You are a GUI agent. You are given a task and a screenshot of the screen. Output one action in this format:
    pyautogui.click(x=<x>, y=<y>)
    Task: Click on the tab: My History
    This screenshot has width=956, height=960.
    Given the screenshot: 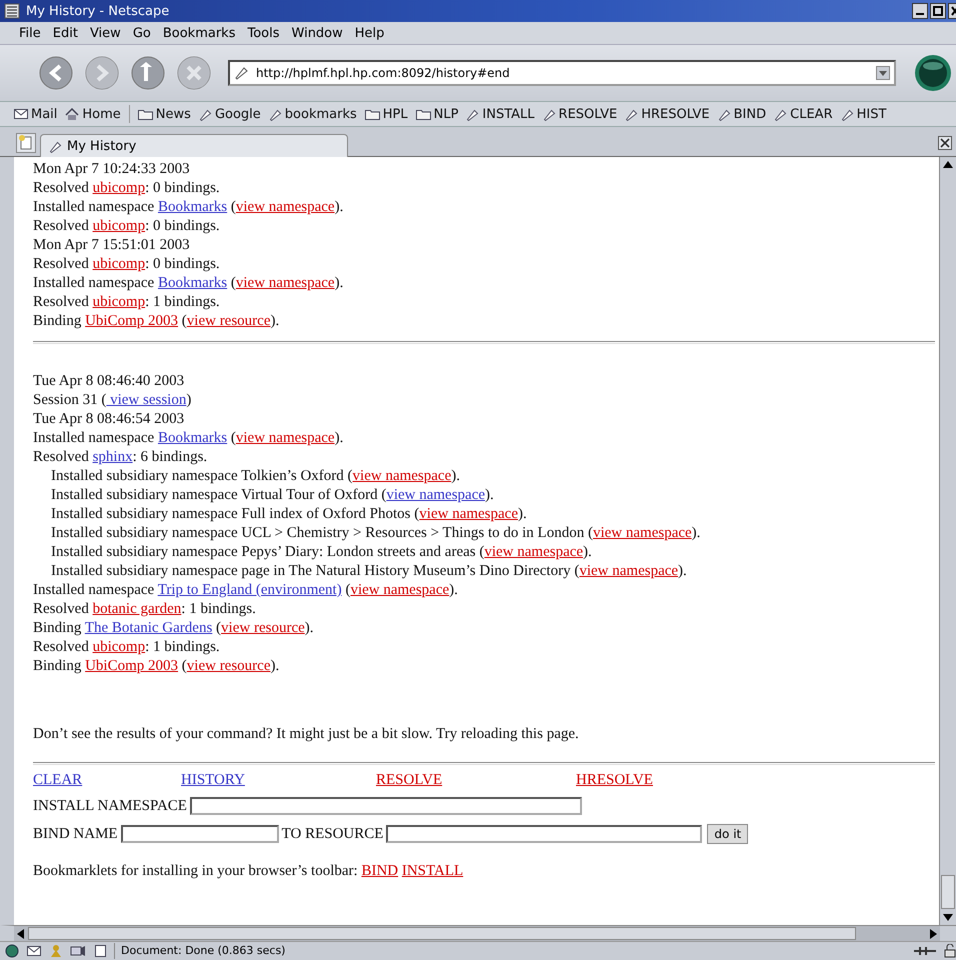 What is the action you would take?
    pyautogui.click(x=194, y=145)
    